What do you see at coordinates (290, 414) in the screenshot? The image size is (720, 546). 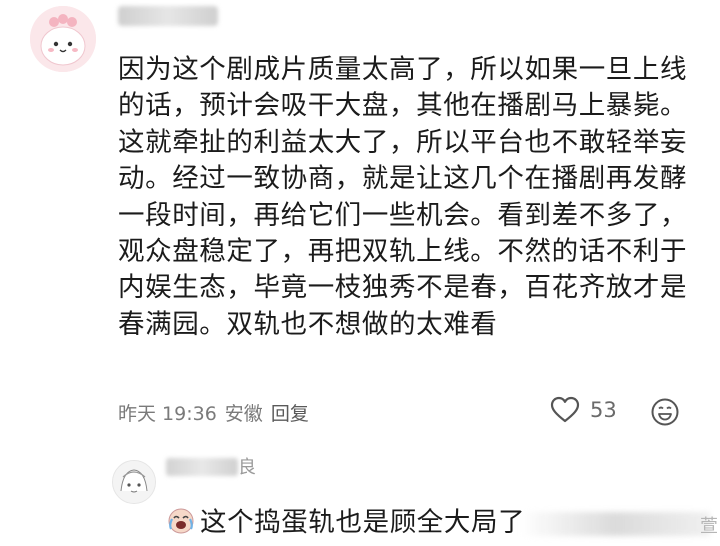 I see `reply-button: 回复` at bounding box center [290, 414].